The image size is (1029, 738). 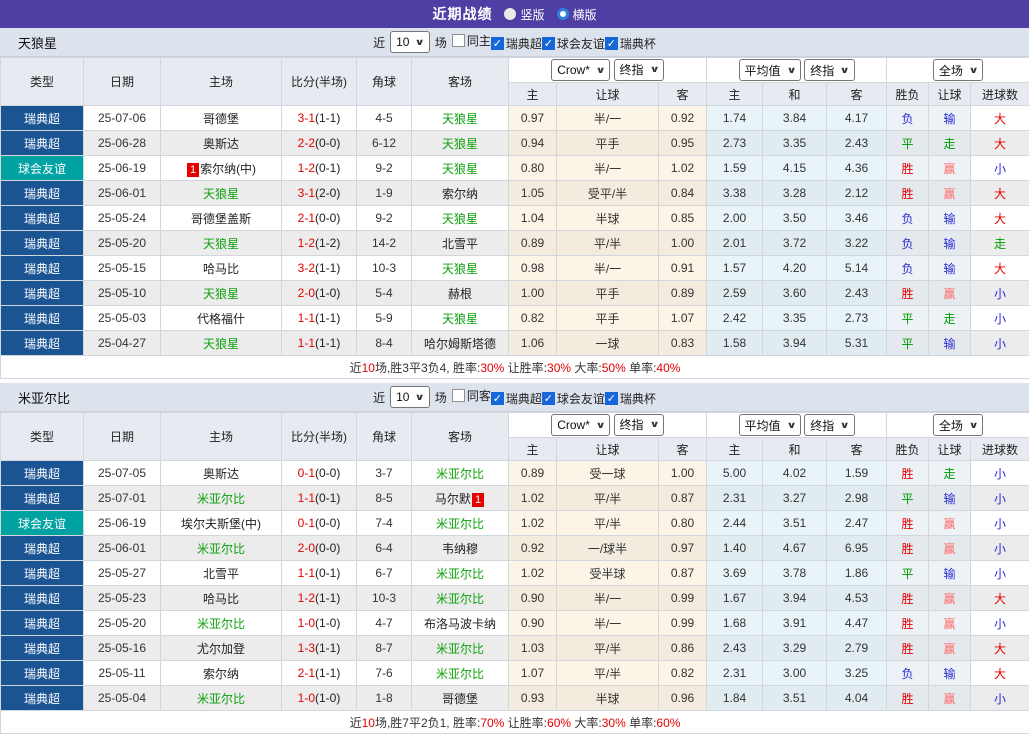 I want to click on chevron-down-icon: ∨, so click(x=973, y=70).